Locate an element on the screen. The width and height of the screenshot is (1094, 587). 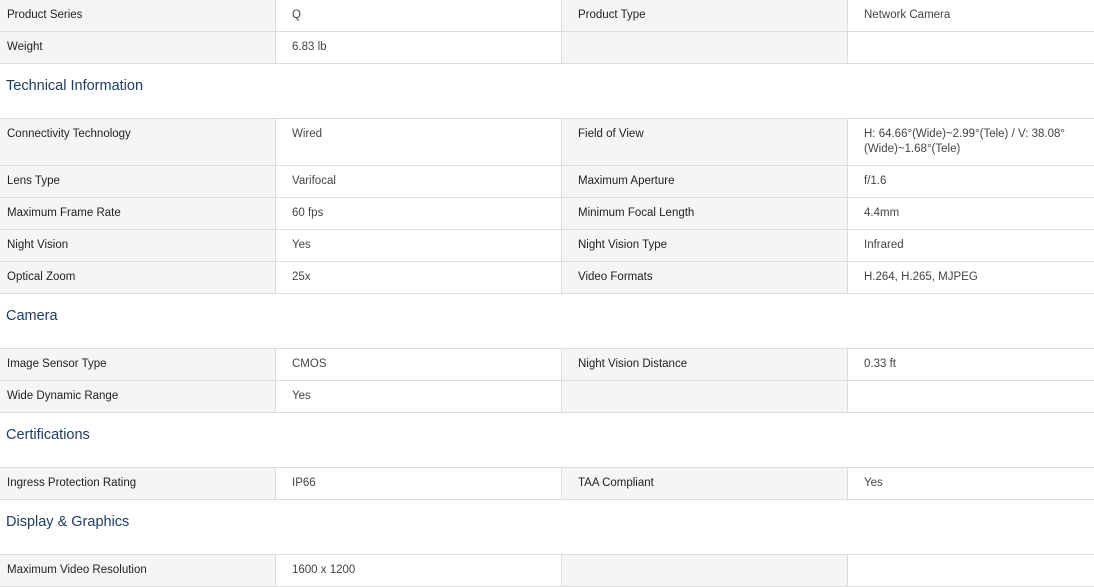
spec-label: Lens Type is located at coordinates (138, 181).